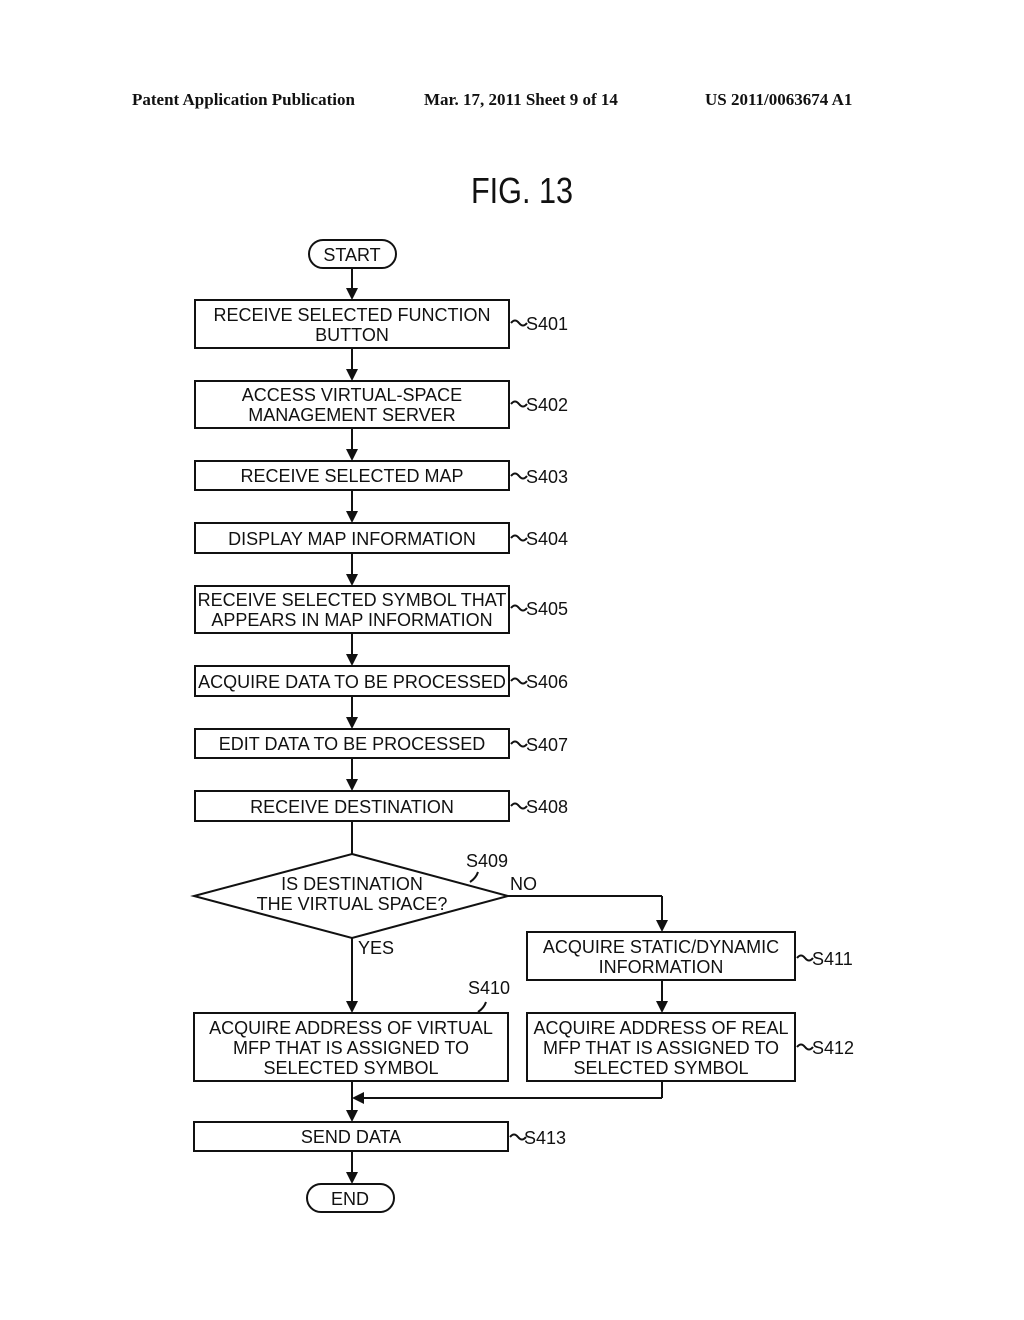 The image size is (1024, 1320). What do you see at coordinates (352, 539) in the screenshot?
I see `step-text: DISPLAY MAP INFORMATION` at bounding box center [352, 539].